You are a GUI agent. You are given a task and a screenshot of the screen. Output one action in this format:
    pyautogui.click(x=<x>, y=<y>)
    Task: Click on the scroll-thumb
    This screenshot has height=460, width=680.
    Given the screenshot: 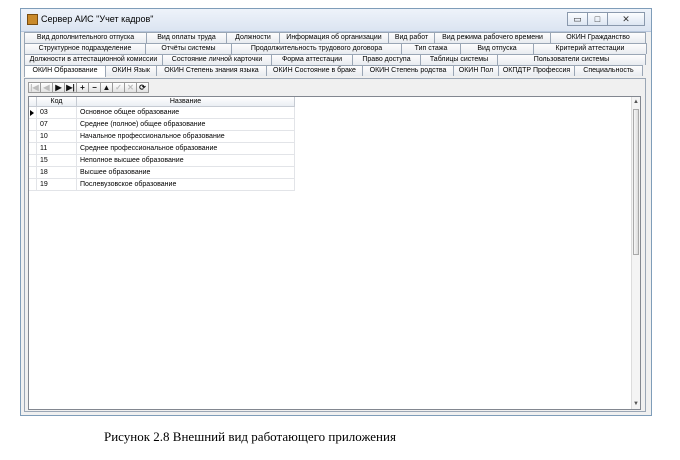 What is the action you would take?
    pyautogui.click(x=636, y=182)
    